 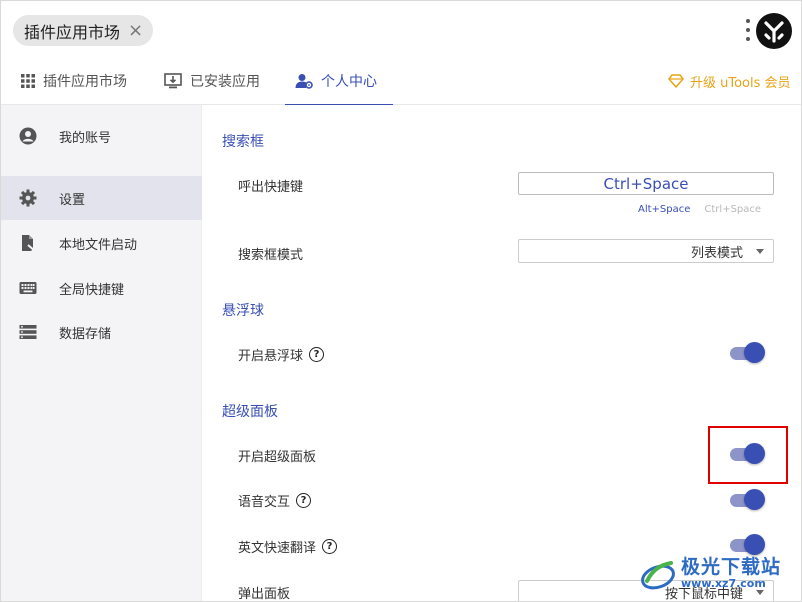 What do you see at coordinates (28, 136) in the screenshot?
I see `account-icon` at bounding box center [28, 136].